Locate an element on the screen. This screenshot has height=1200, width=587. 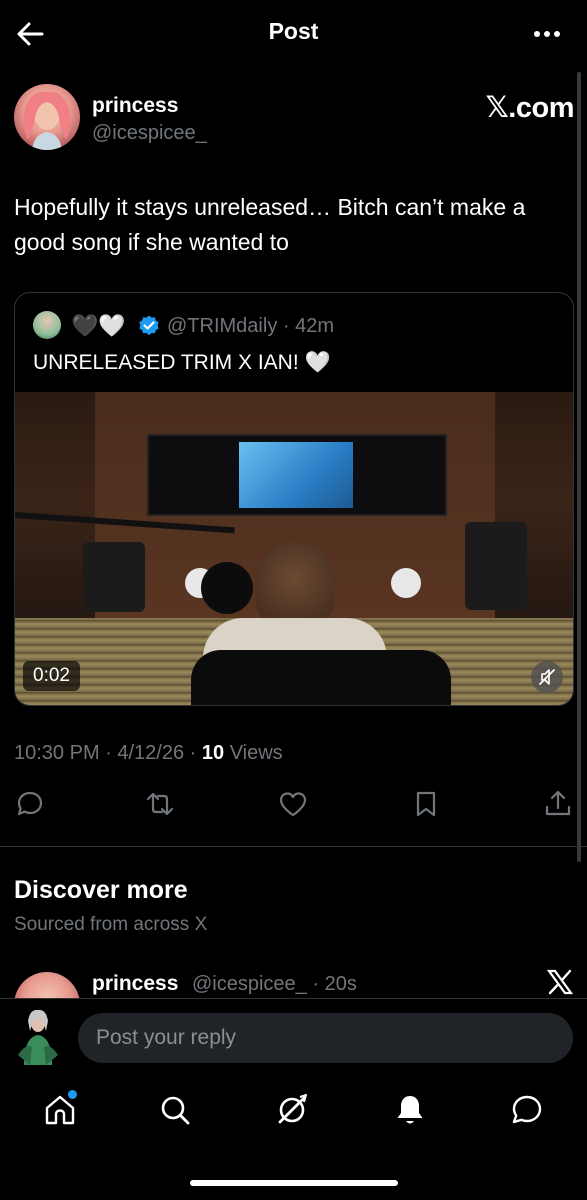
grok-icon is located at coordinates (292, 1110).